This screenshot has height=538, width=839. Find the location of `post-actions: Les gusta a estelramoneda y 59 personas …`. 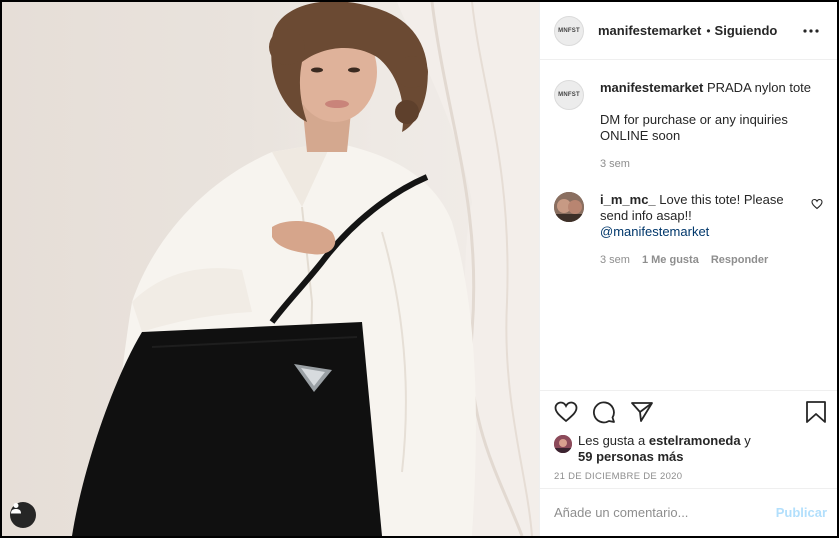

post-actions: Les gusta a estelramoneda y 59 personas … is located at coordinates (688, 439).